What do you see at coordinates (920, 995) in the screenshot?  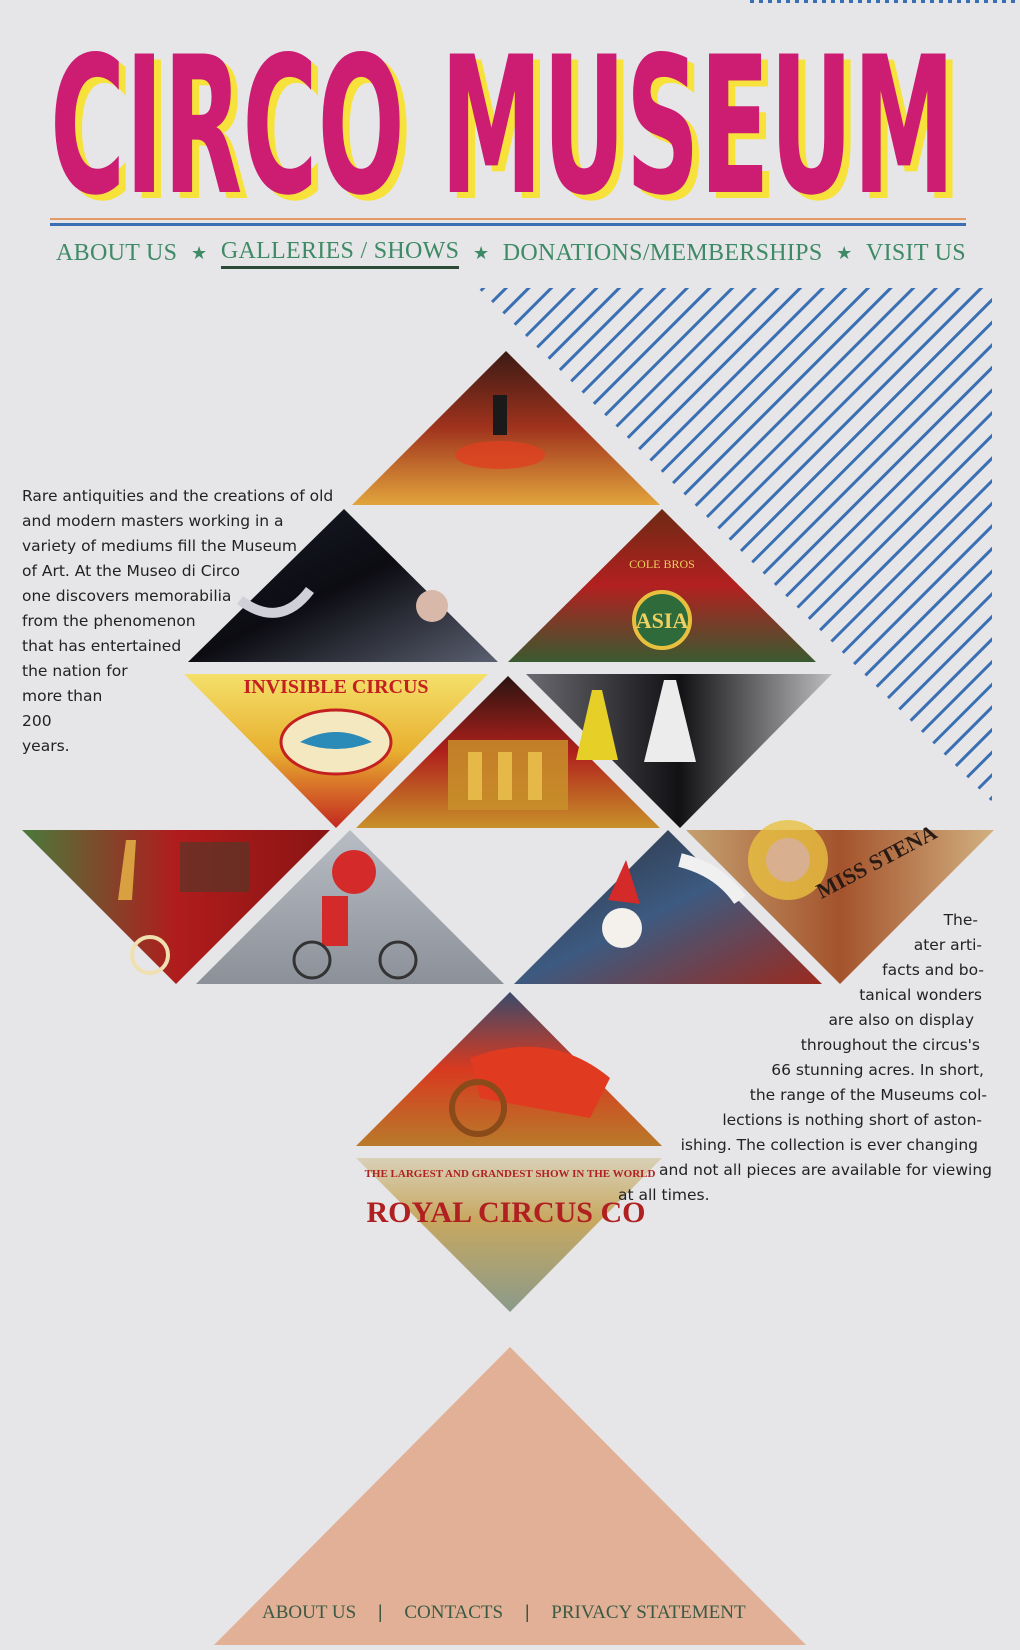 I see `details-line: tanical wonders` at bounding box center [920, 995].